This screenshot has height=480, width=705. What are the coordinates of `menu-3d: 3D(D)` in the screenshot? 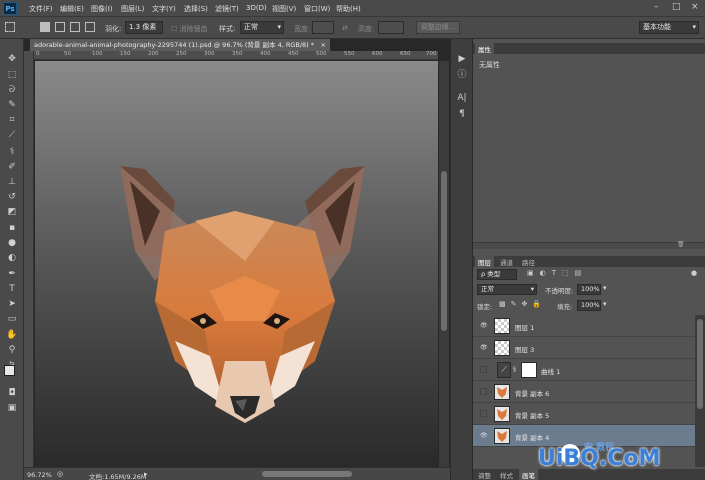 It's located at (256, 8).